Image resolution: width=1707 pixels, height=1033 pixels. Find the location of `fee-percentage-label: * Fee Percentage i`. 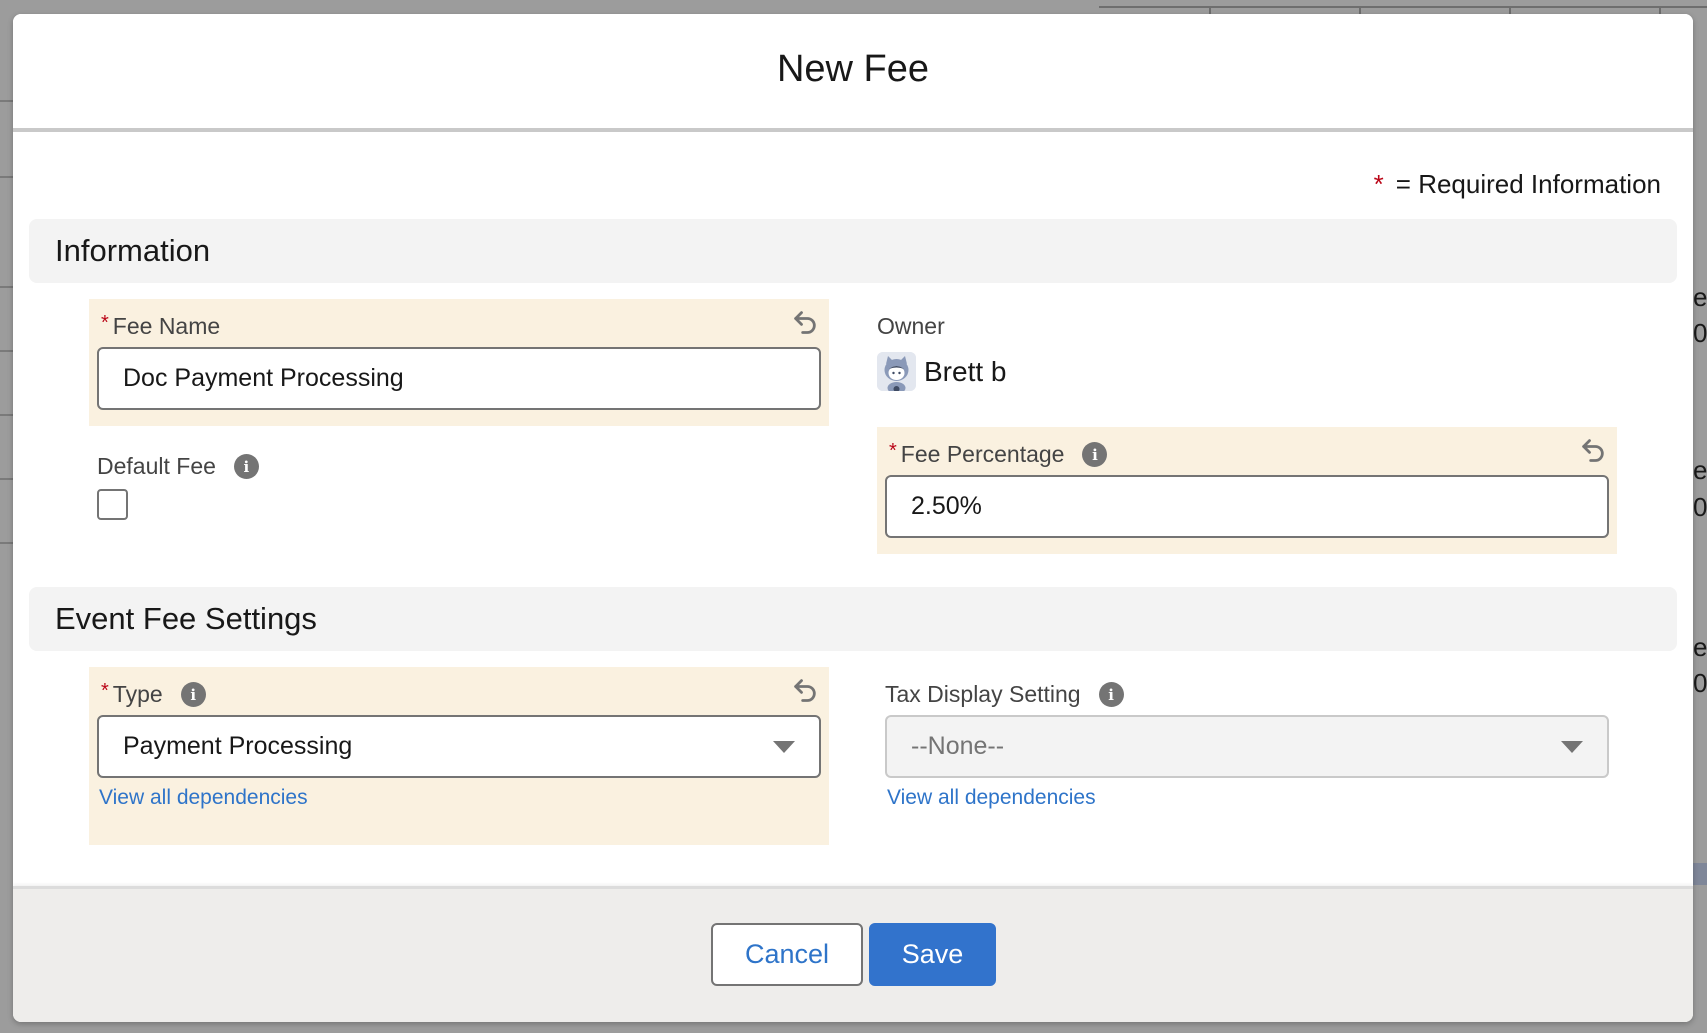

fee-percentage-label: * Fee Percentage i is located at coordinates (998, 454).